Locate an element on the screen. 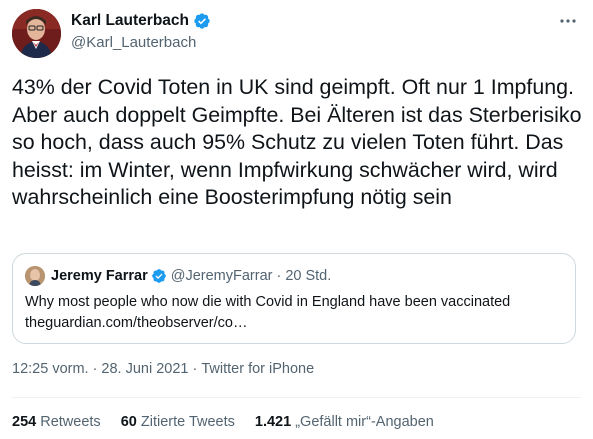  tweet-date: 28. Juni 2021 is located at coordinates (144, 369).